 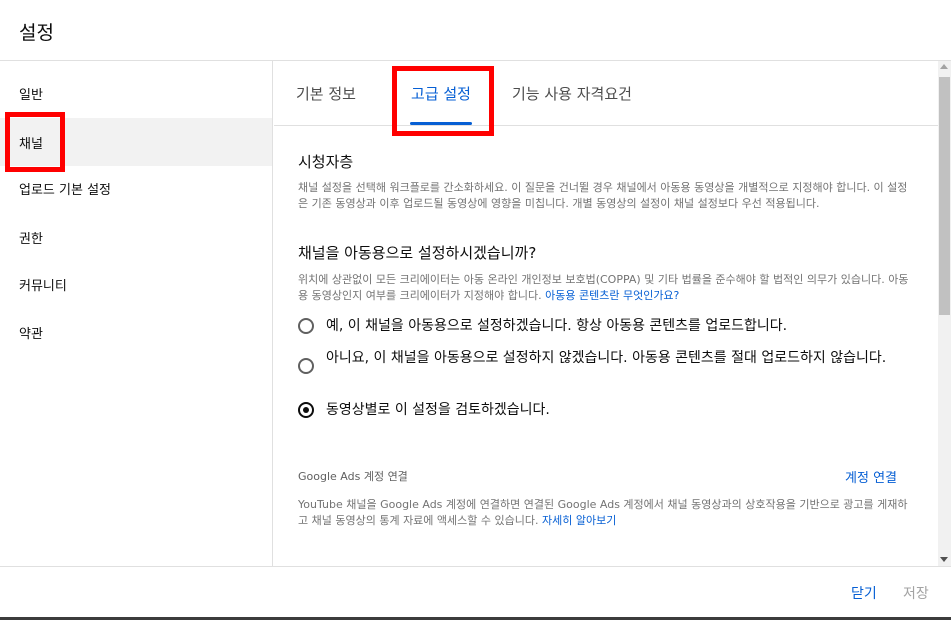 What do you see at coordinates (944, 66) in the screenshot?
I see `scroll-up-arrow-icon` at bounding box center [944, 66].